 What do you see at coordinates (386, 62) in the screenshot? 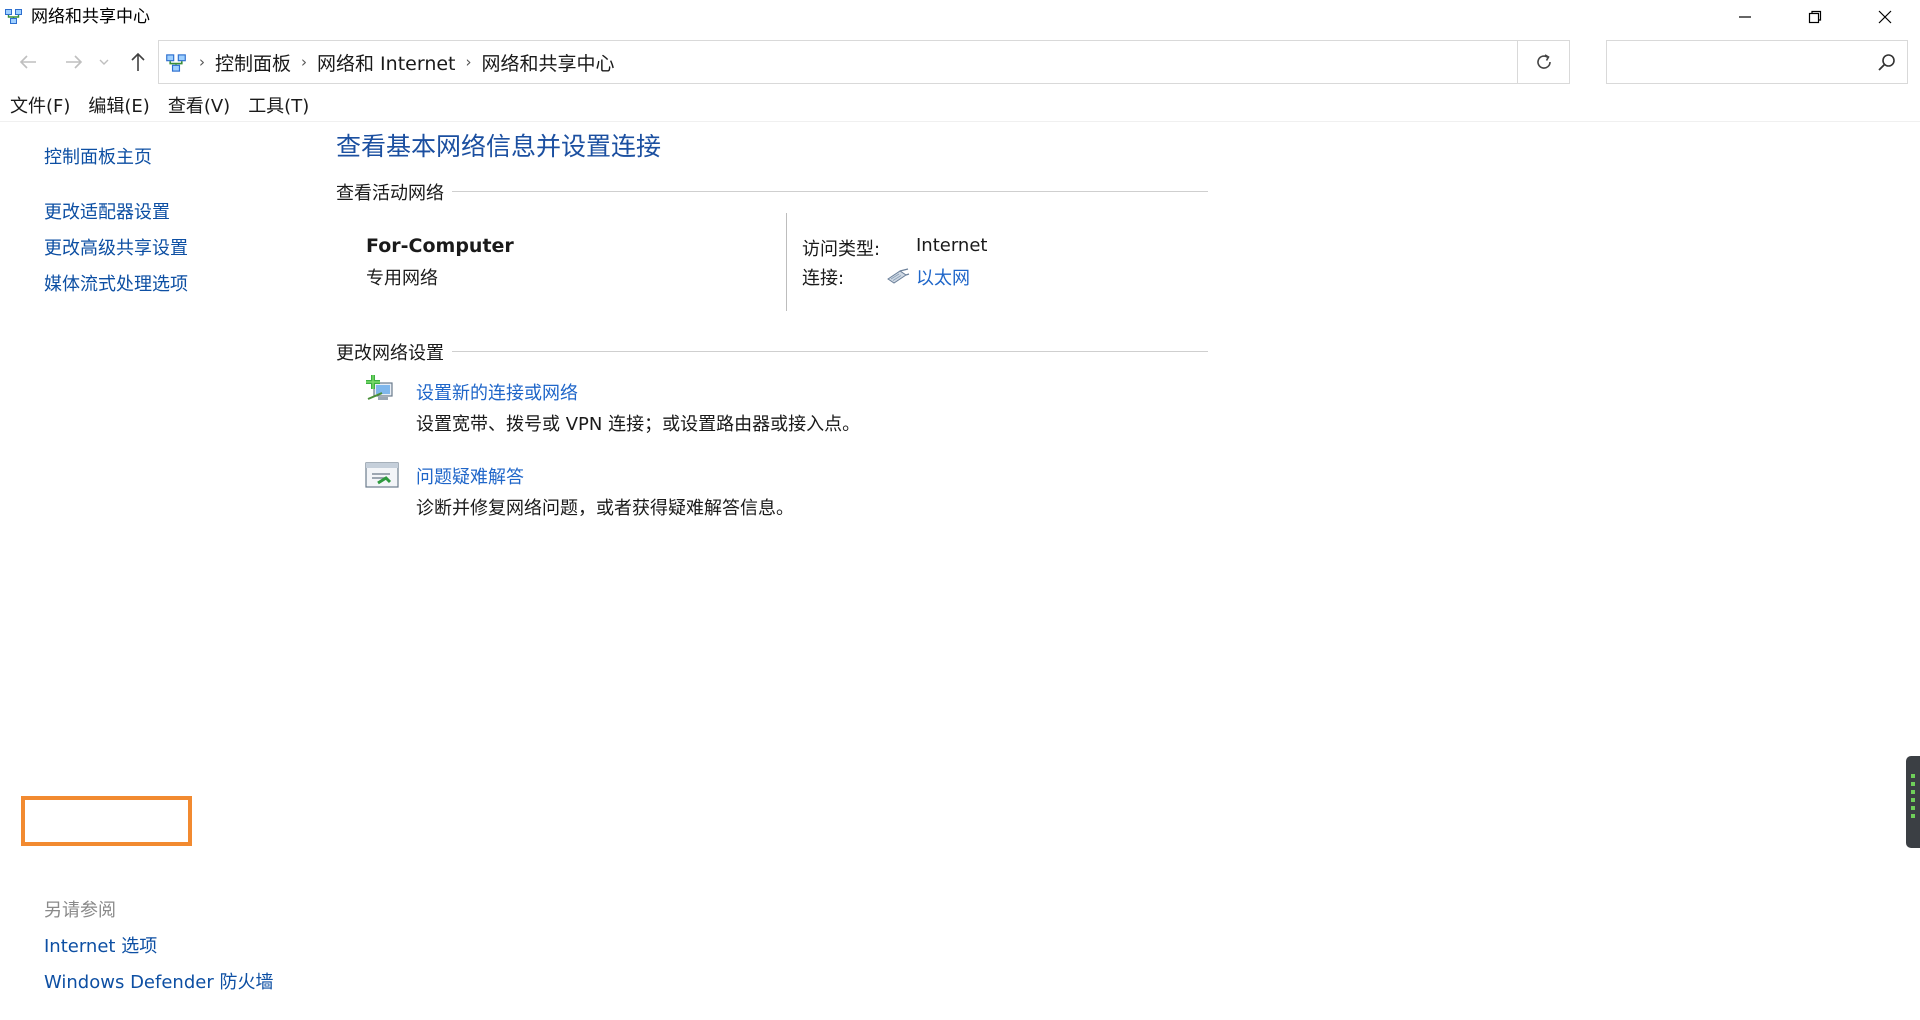
I see `breadcrumb-network-internet: 网络和 Internet` at bounding box center [386, 62].